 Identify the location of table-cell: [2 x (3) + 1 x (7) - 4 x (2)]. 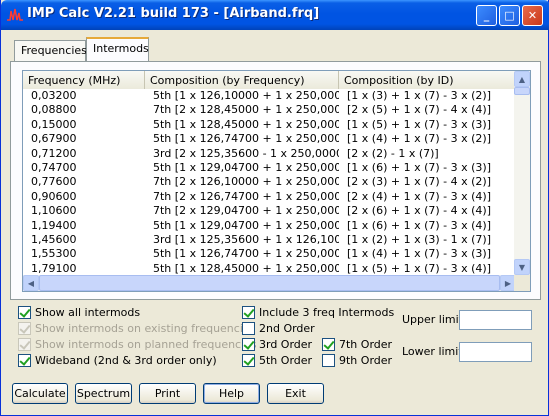
(419, 182).